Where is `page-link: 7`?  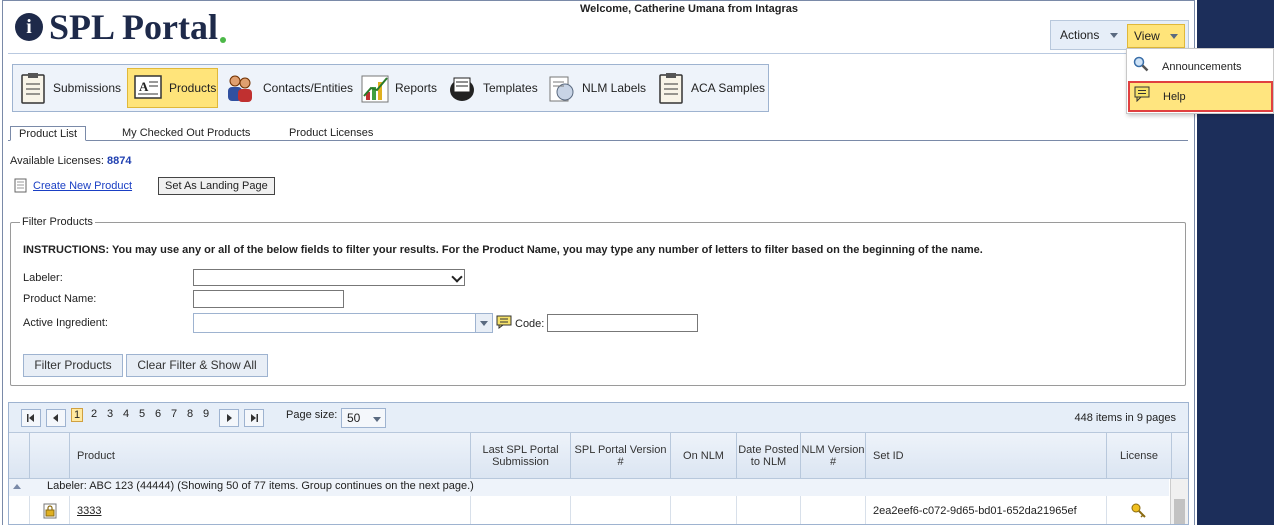
page-link: 7 is located at coordinates (174, 414).